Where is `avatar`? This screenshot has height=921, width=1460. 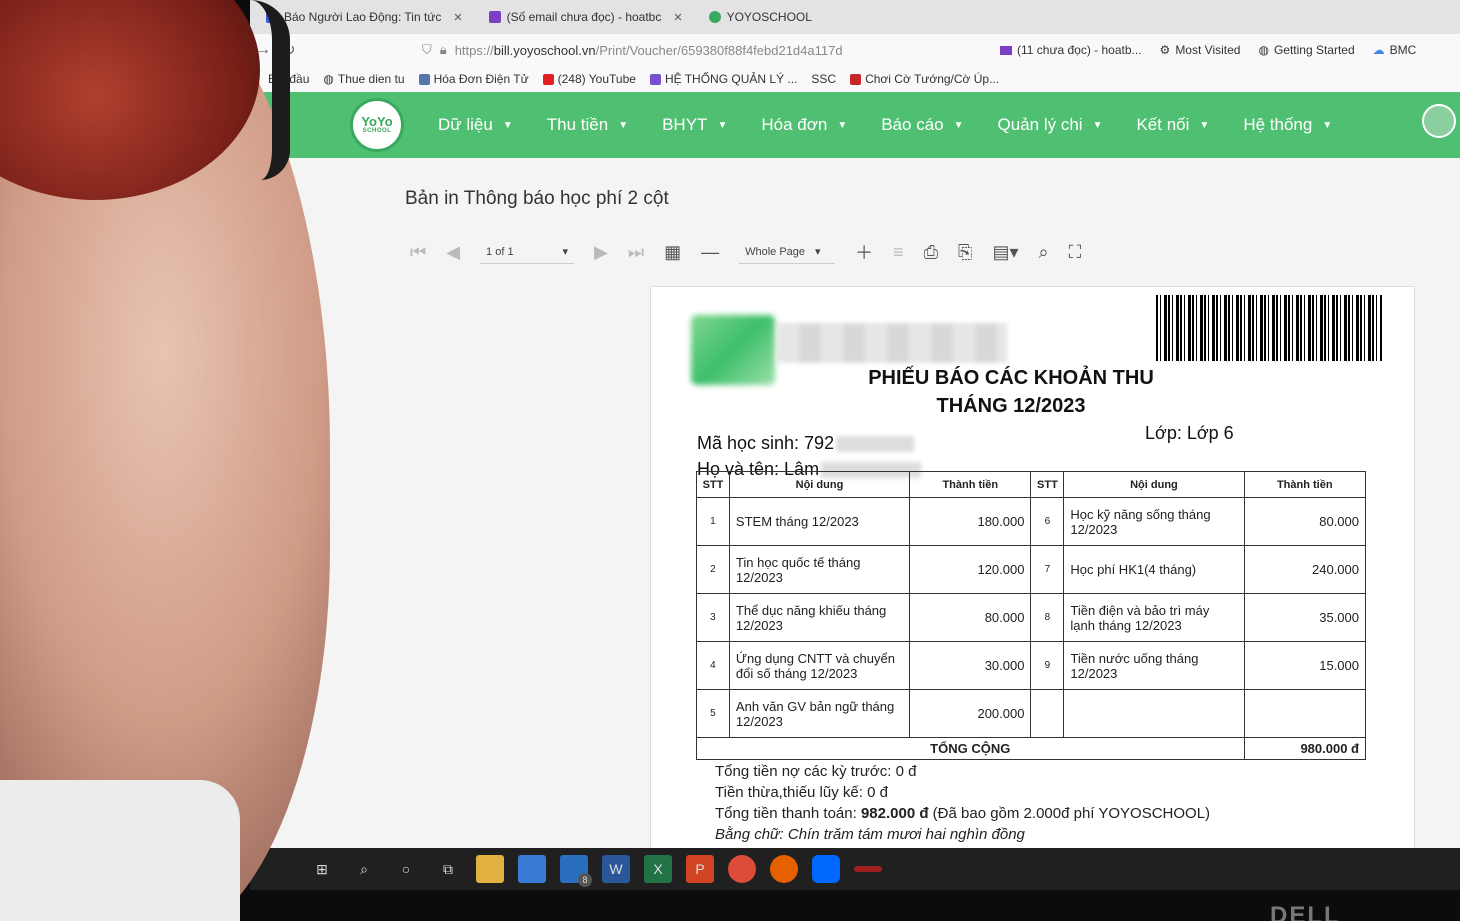
avatar is located at coordinates (1439, 121).